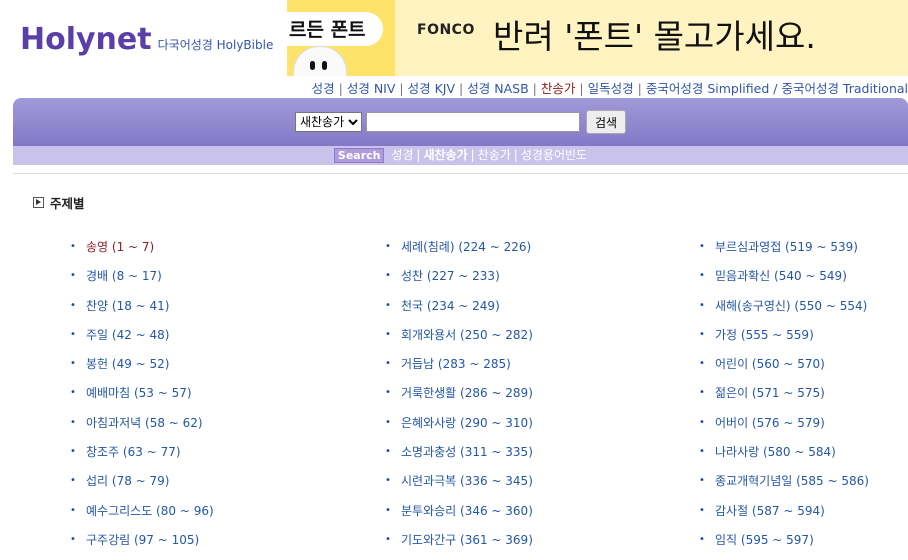 The width and height of the screenshot is (908, 560). What do you see at coordinates (371, 88) in the screenshot?
I see `topnav-niv: 성경 NIV` at bounding box center [371, 88].